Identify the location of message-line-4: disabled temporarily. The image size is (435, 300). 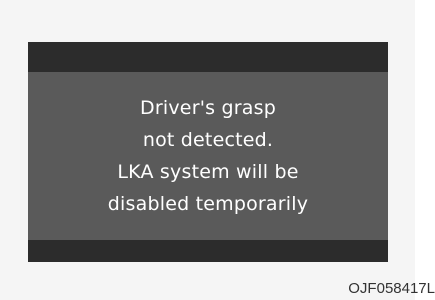
(208, 204).